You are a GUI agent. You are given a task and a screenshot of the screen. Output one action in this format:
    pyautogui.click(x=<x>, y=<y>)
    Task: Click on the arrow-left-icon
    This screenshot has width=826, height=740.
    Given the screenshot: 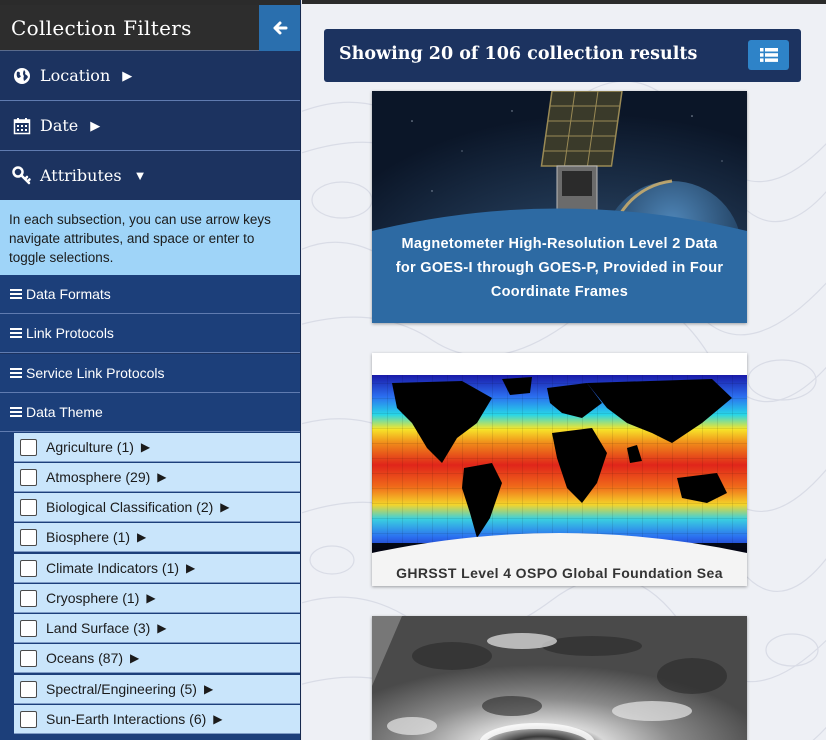 What is the action you would take?
    pyautogui.click(x=280, y=28)
    